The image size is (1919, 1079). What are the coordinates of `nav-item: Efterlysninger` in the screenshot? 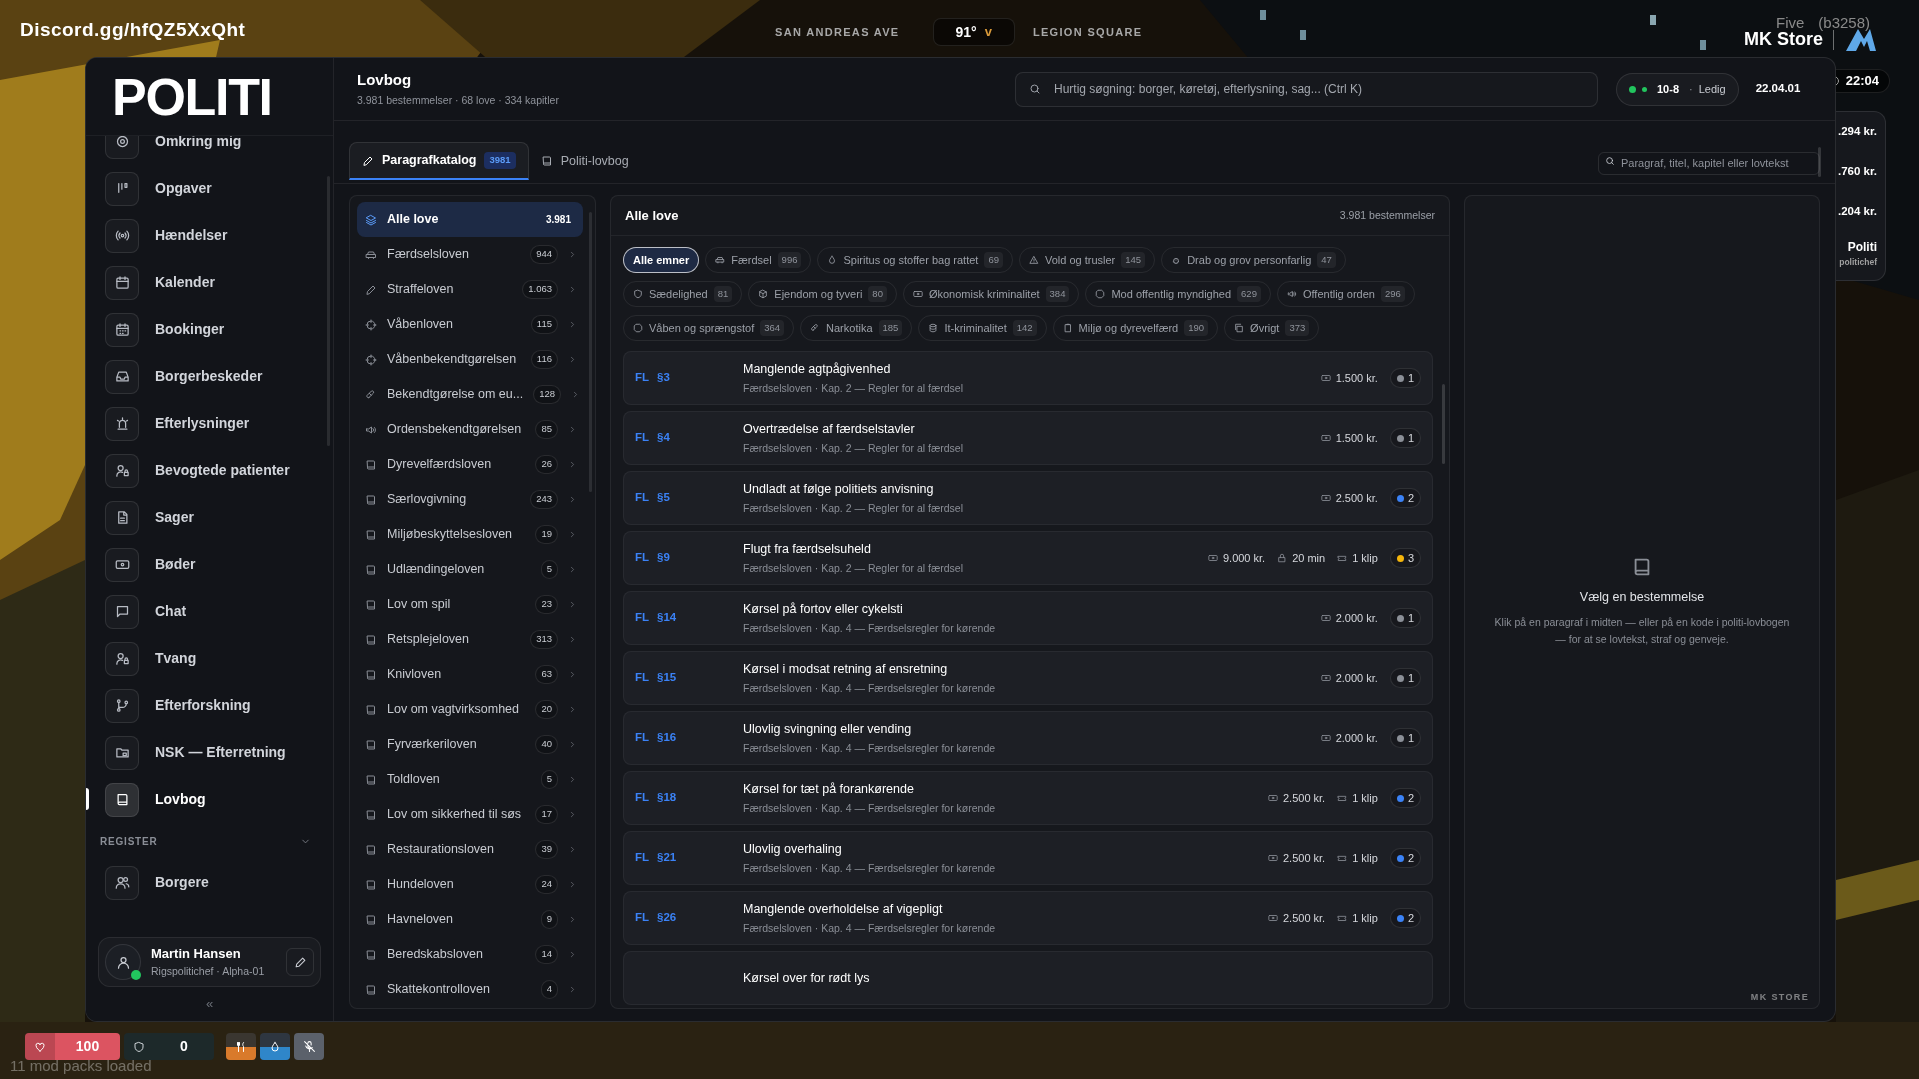 It's located at (209, 423).